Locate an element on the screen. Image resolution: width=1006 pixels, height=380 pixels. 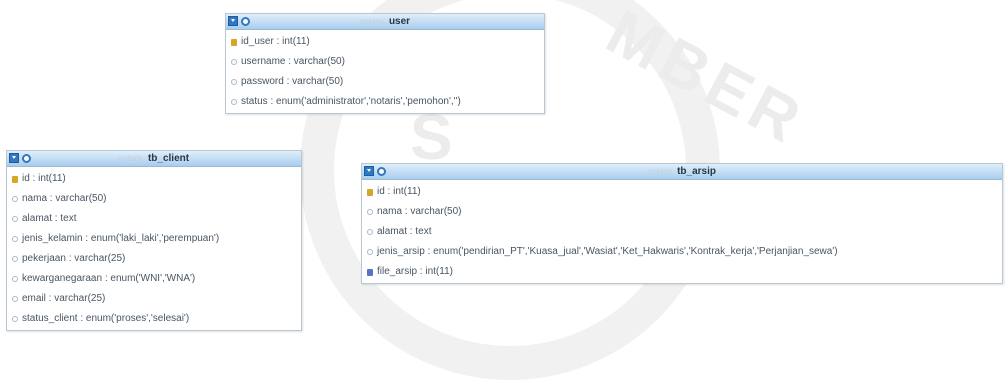
table-title: notaris .user is located at coordinates (385, 21).